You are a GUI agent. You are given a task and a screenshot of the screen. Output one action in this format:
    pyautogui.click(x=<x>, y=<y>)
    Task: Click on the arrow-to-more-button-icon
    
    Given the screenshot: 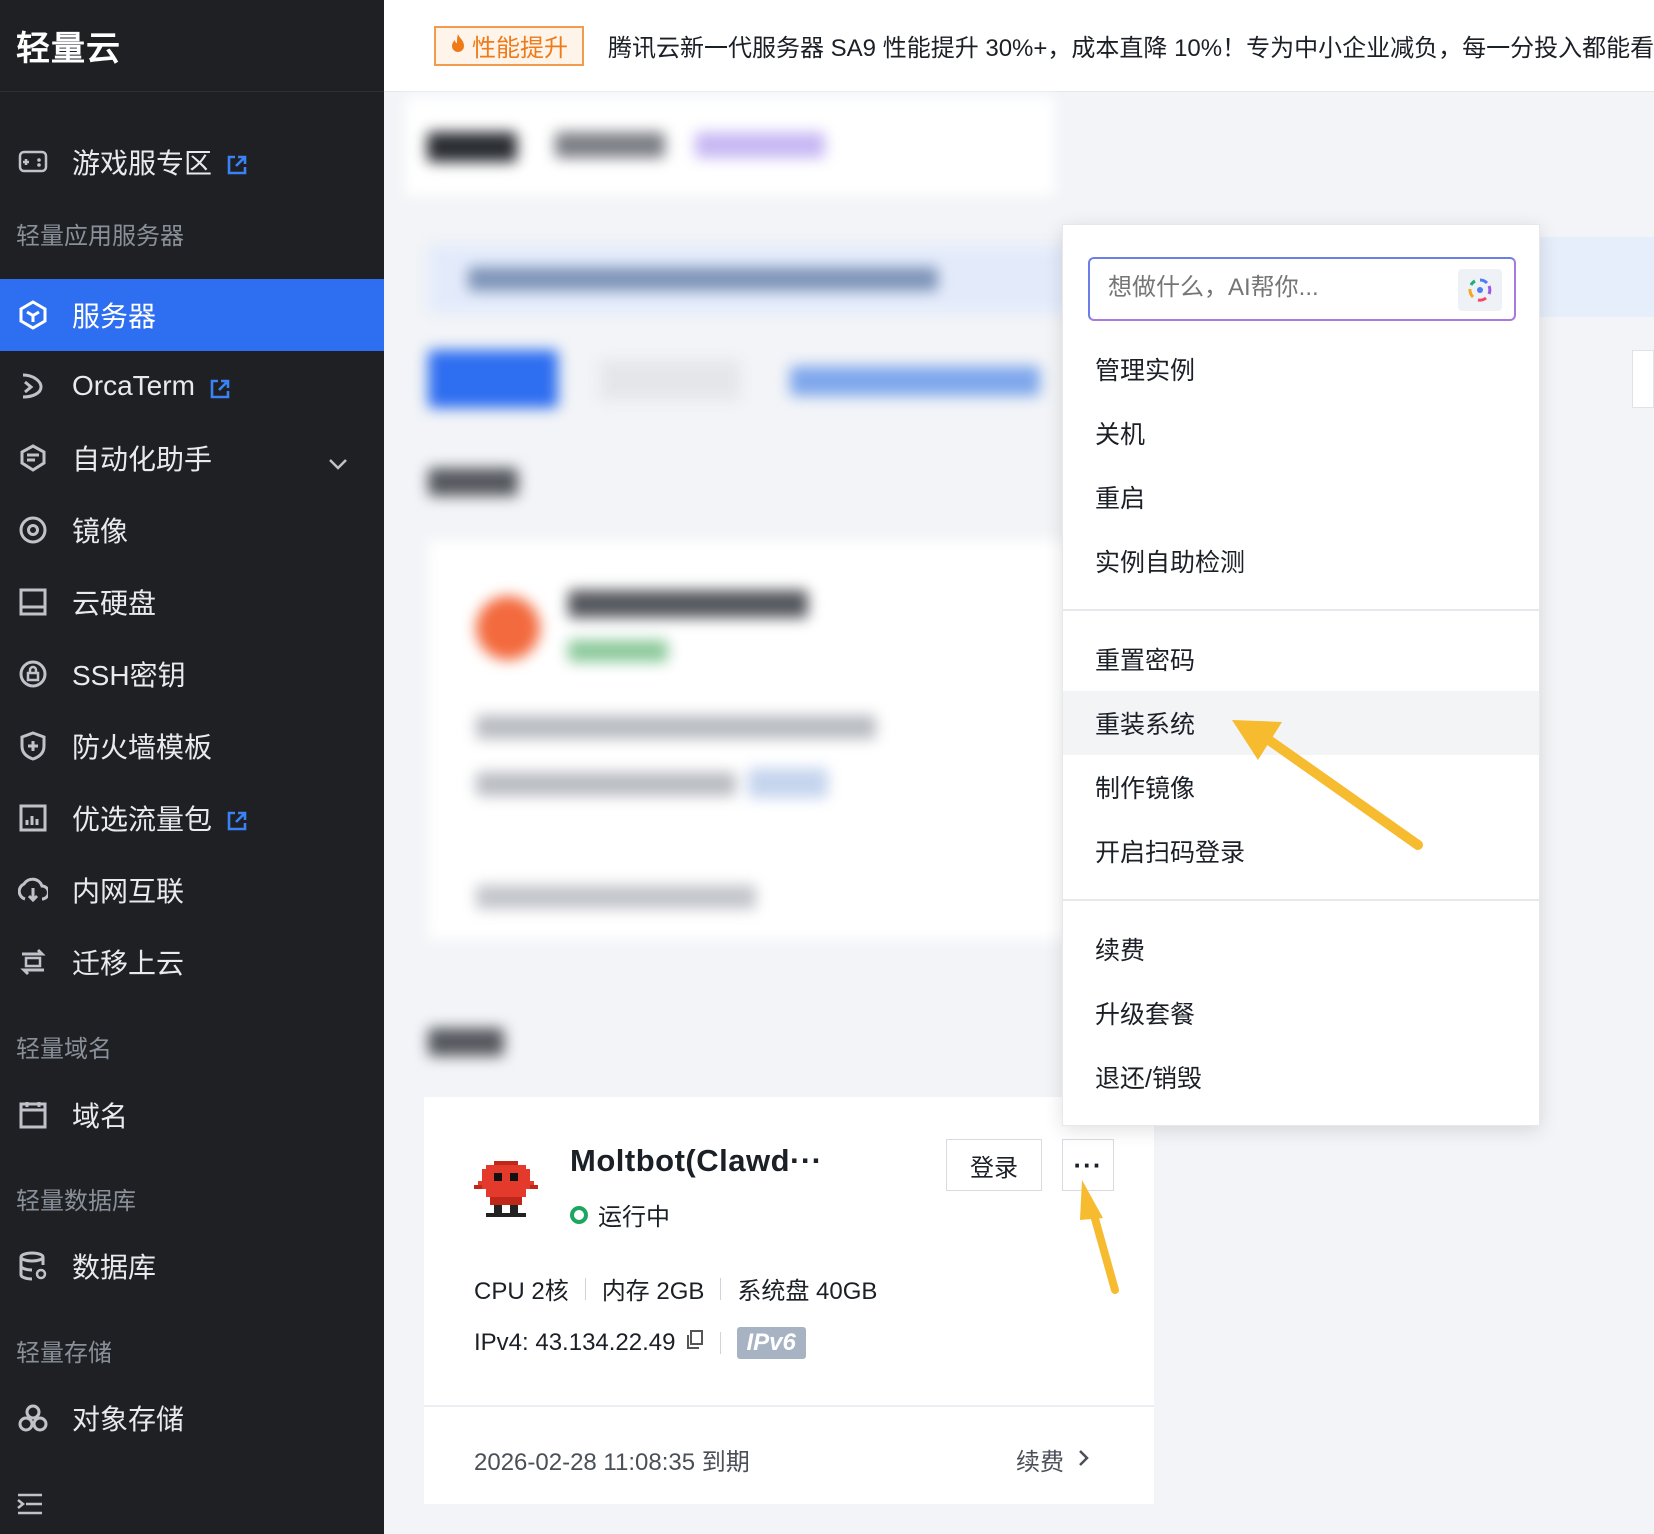 What is the action you would take?
    pyautogui.click(x=1099, y=1237)
    